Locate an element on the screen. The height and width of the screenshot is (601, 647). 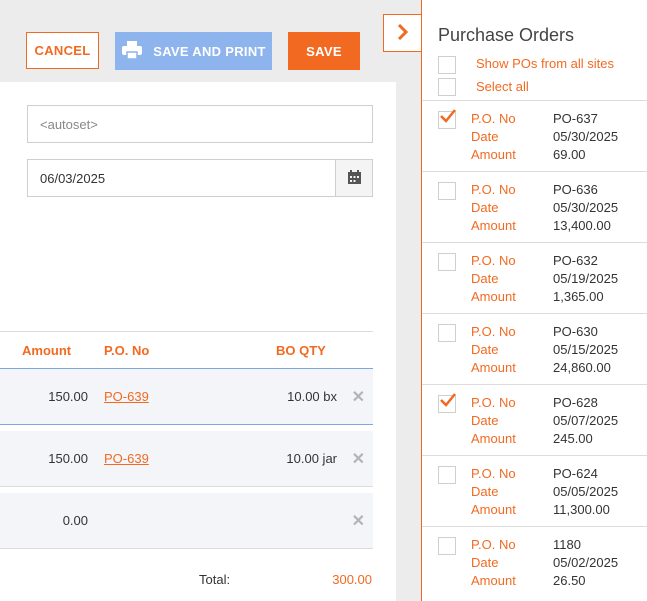
po-no-value: PO-637 is located at coordinates (575, 118).